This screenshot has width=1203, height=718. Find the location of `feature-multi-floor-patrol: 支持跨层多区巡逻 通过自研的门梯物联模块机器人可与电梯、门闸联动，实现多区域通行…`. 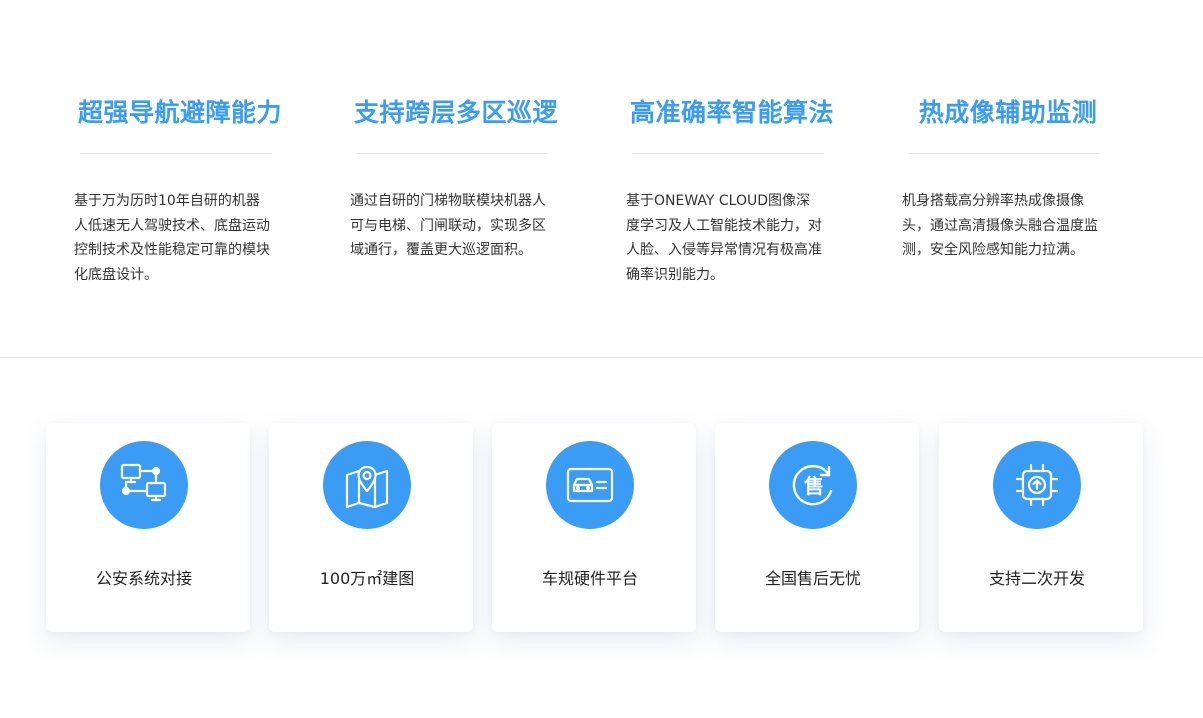

feature-multi-floor-patrol: 支持跨层多区巡逻 通过自研的门梯物联模块机器人可与电梯、门闸联动，实现多区域通行… is located at coordinates (456, 175).